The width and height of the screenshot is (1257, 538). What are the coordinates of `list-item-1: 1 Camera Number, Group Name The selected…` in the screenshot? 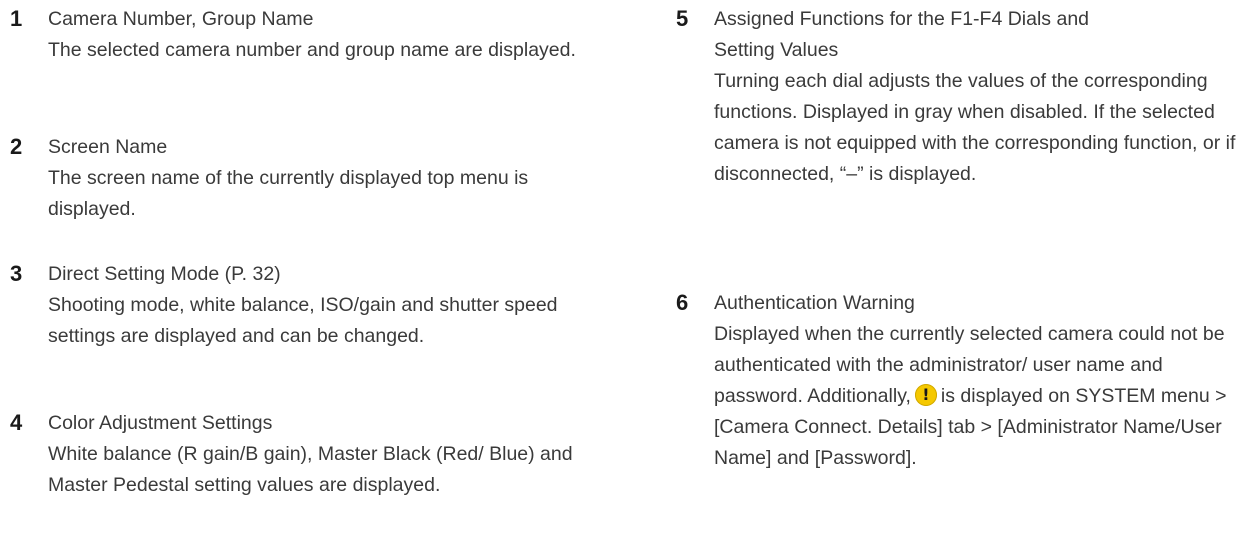 It's located at (310, 35).